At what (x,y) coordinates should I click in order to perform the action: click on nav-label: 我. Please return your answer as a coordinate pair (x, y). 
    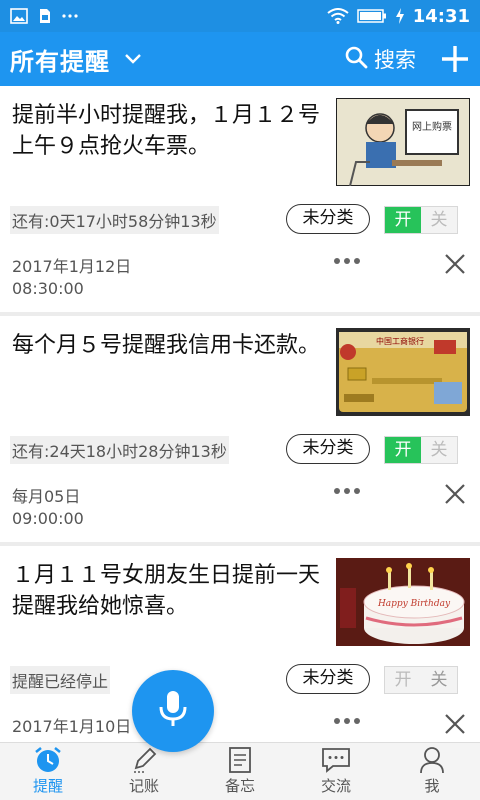
    Looking at the image, I should click on (432, 786).